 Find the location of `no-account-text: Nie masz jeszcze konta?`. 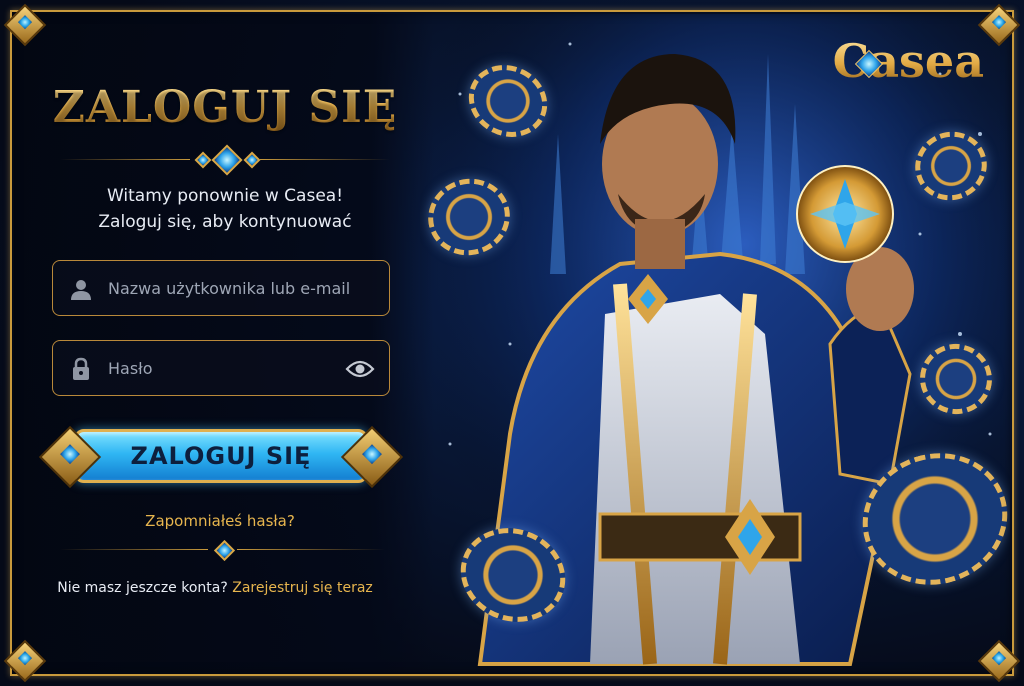

no-account-text: Nie masz jeszcze konta? is located at coordinates (142, 588).